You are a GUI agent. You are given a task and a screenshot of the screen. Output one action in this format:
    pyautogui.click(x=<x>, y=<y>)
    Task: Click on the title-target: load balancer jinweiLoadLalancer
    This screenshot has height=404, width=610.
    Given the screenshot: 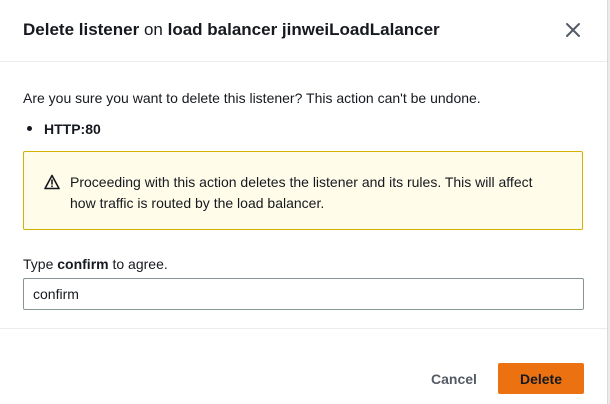 What is the action you would take?
    pyautogui.click(x=303, y=29)
    